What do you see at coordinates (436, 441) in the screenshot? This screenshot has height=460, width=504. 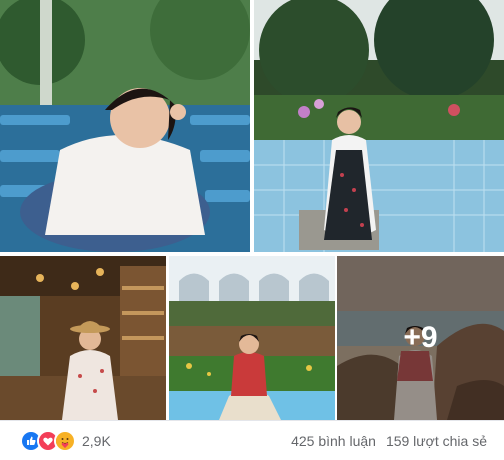 I see `share-count: 159 lượt chia sẻ` at bounding box center [436, 441].